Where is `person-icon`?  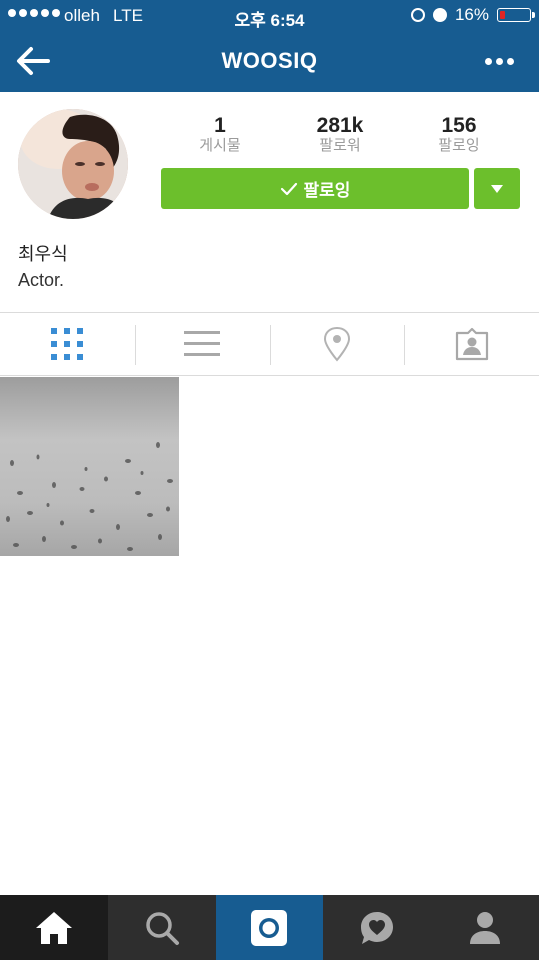 person-icon is located at coordinates (485, 927).